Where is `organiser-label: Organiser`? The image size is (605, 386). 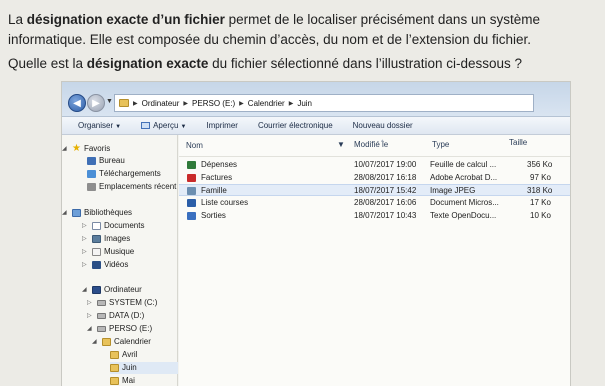 organiser-label: Organiser is located at coordinates (96, 125).